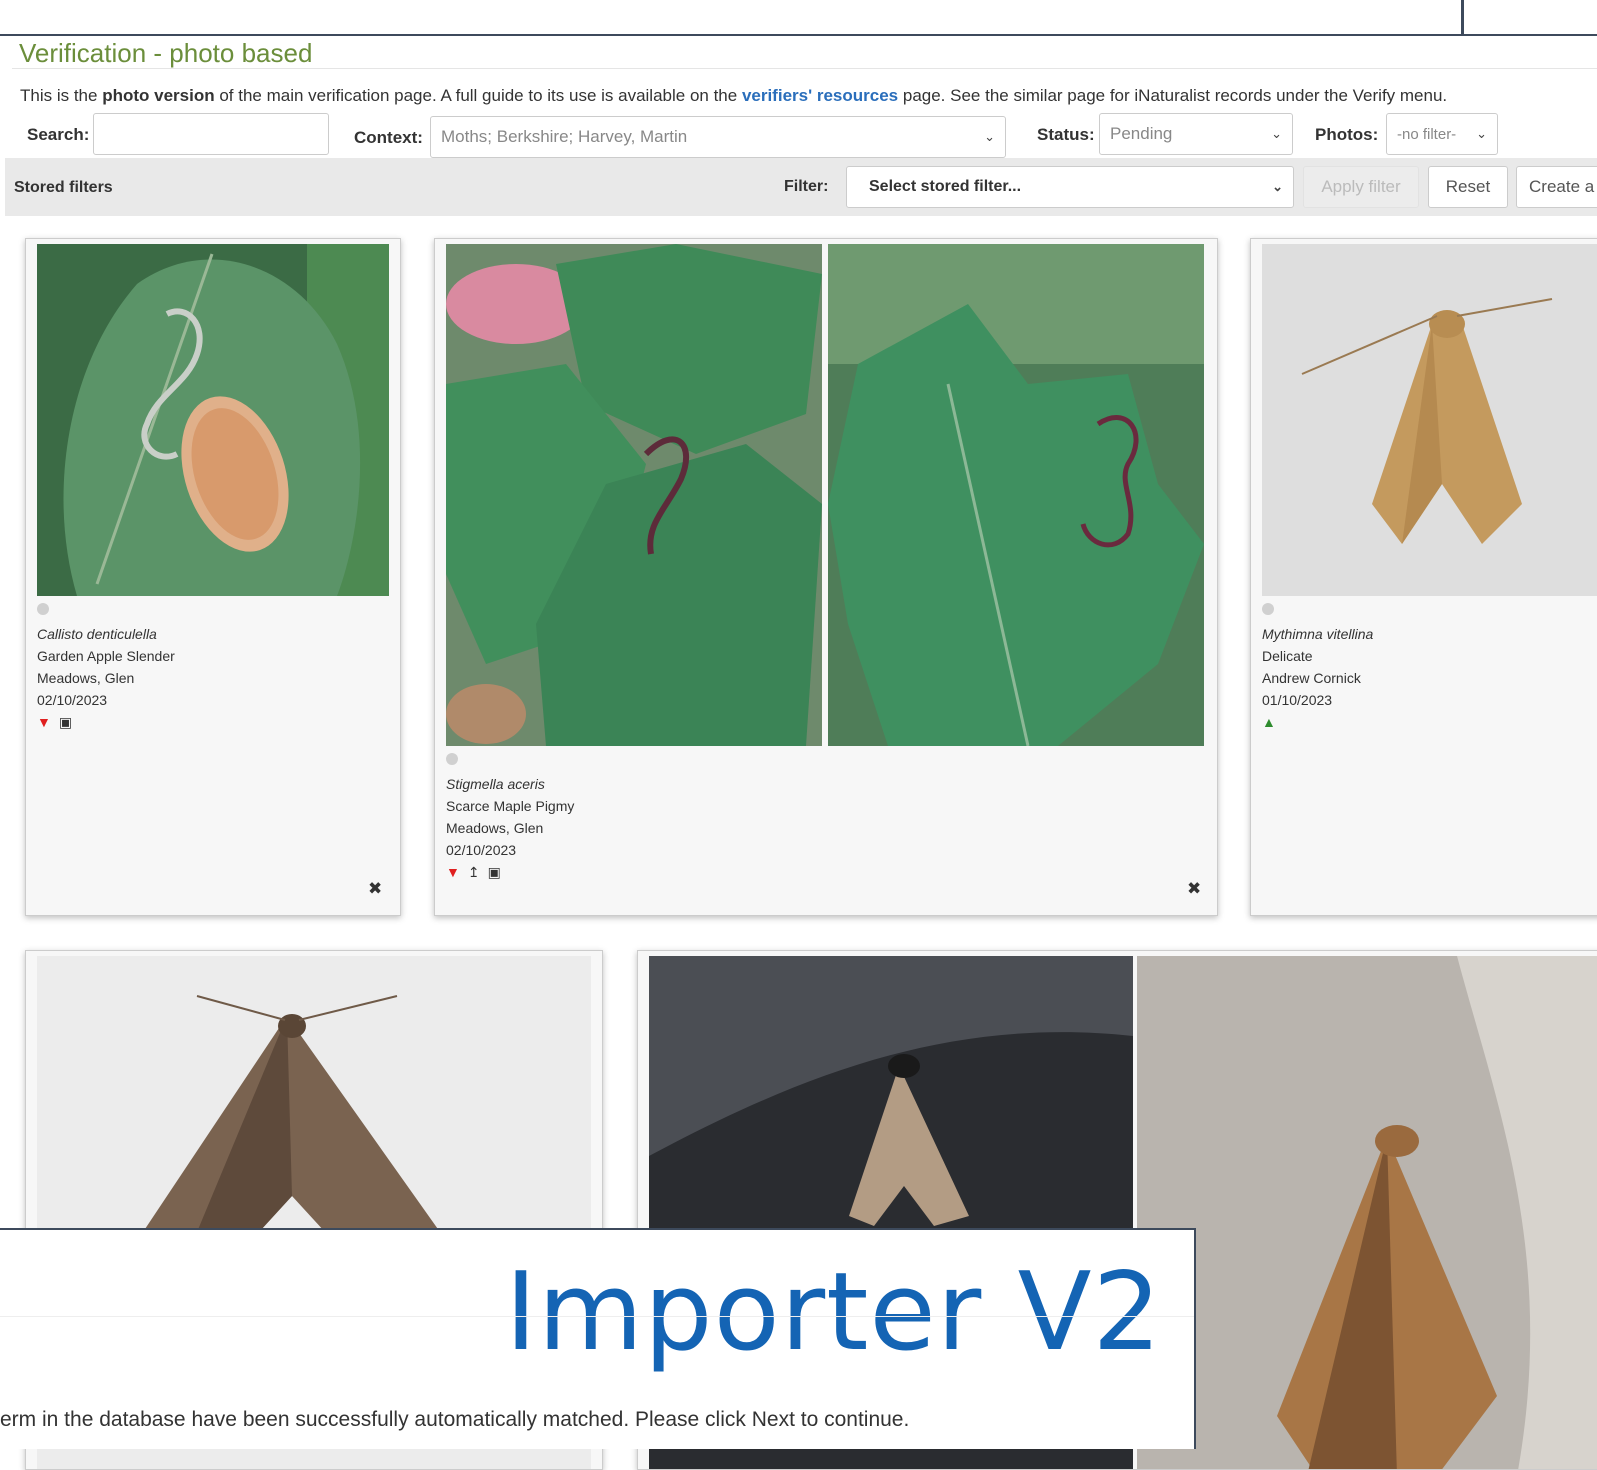 The height and width of the screenshot is (1470, 1597). Describe the element at coordinates (804, 68) in the screenshot. I see `title-divider` at that location.